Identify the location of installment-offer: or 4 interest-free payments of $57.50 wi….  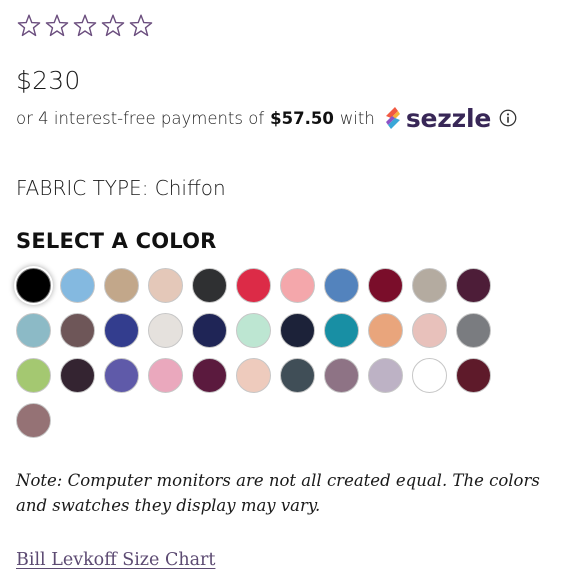
(266, 118).